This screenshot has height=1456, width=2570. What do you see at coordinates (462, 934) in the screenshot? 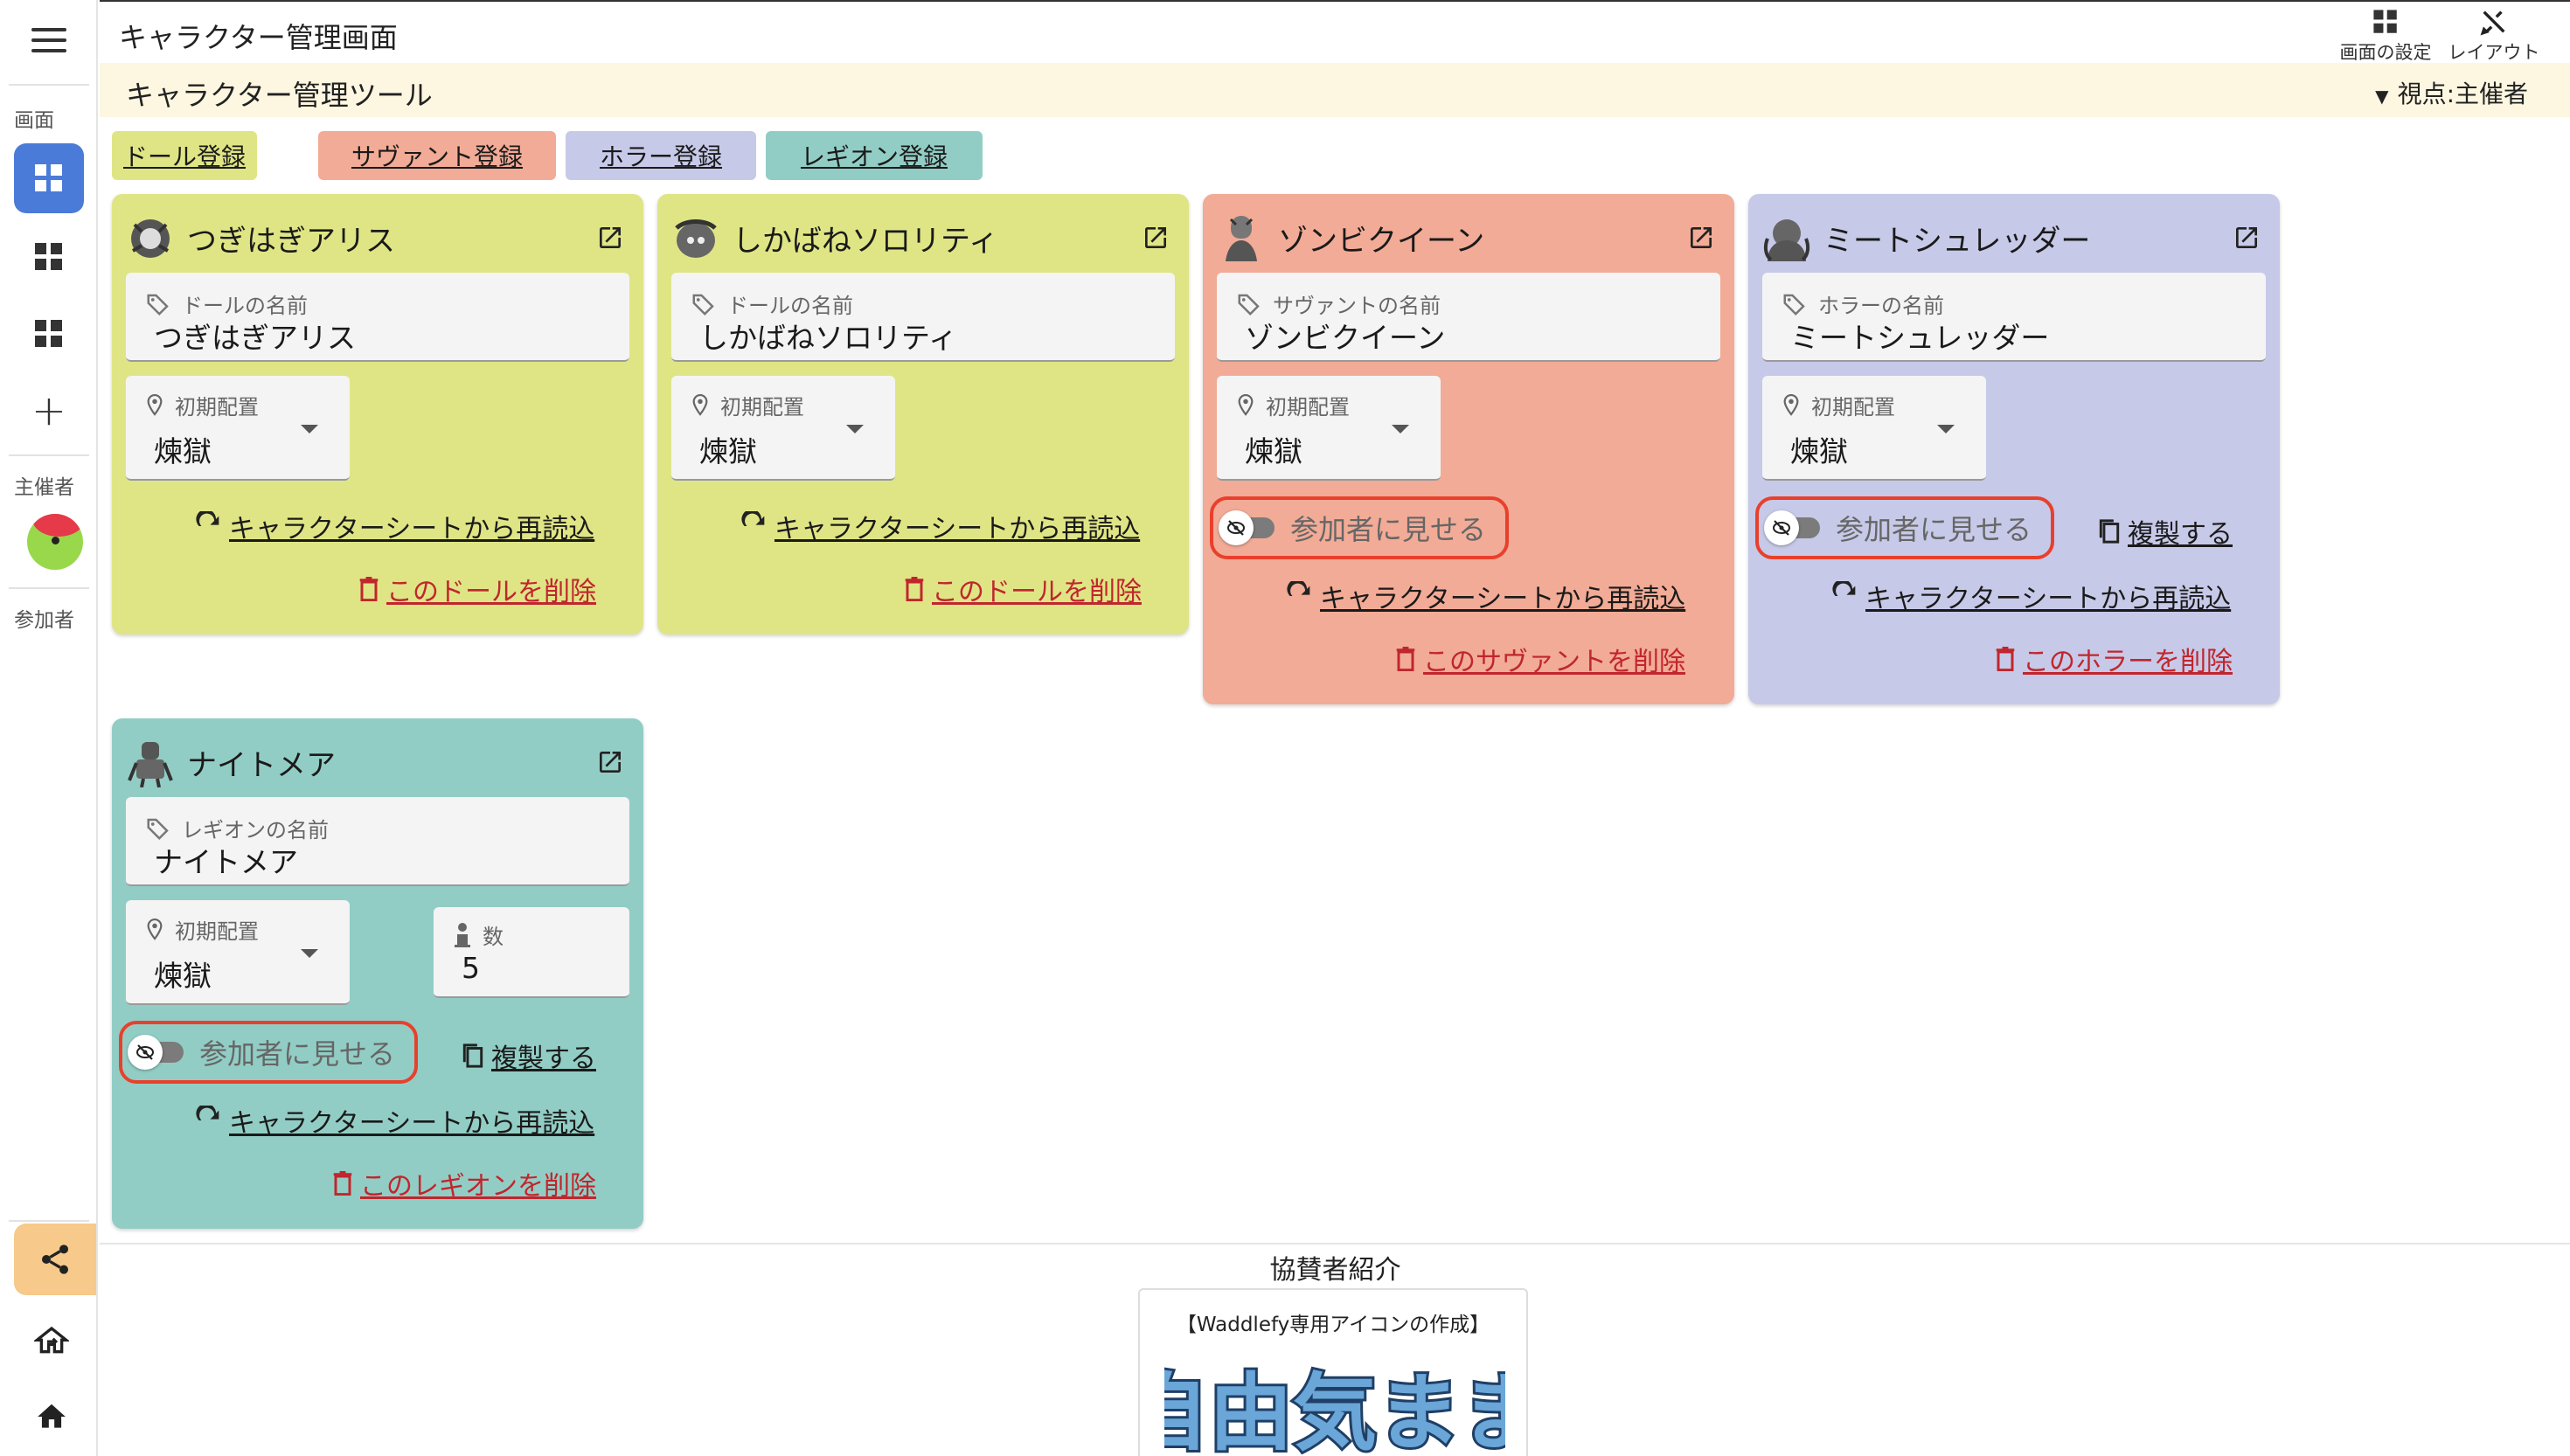
I see `person-icon` at bounding box center [462, 934].